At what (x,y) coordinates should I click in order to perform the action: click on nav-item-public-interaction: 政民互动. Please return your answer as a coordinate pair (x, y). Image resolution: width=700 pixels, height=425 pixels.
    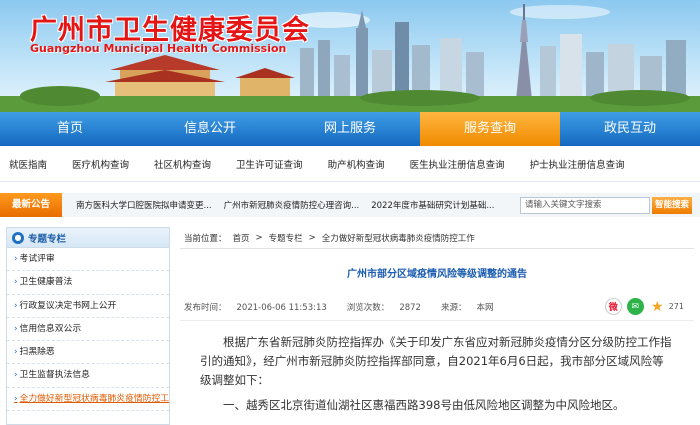
    Looking at the image, I should click on (630, 129).